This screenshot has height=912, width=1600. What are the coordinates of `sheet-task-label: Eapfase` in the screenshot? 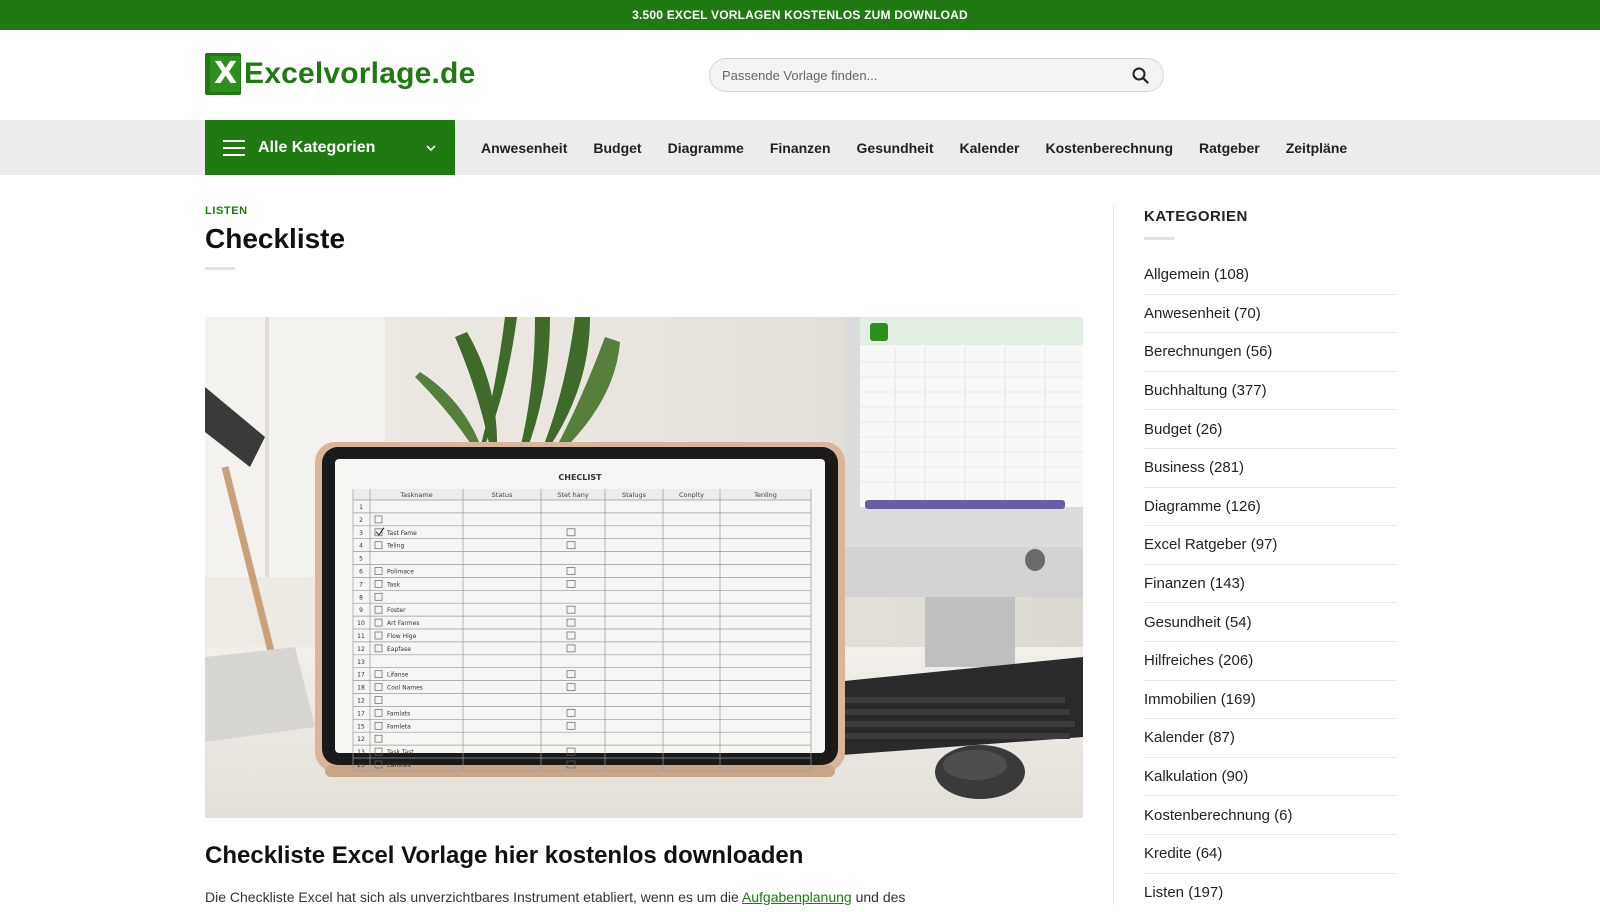 It's located at (399, 649).